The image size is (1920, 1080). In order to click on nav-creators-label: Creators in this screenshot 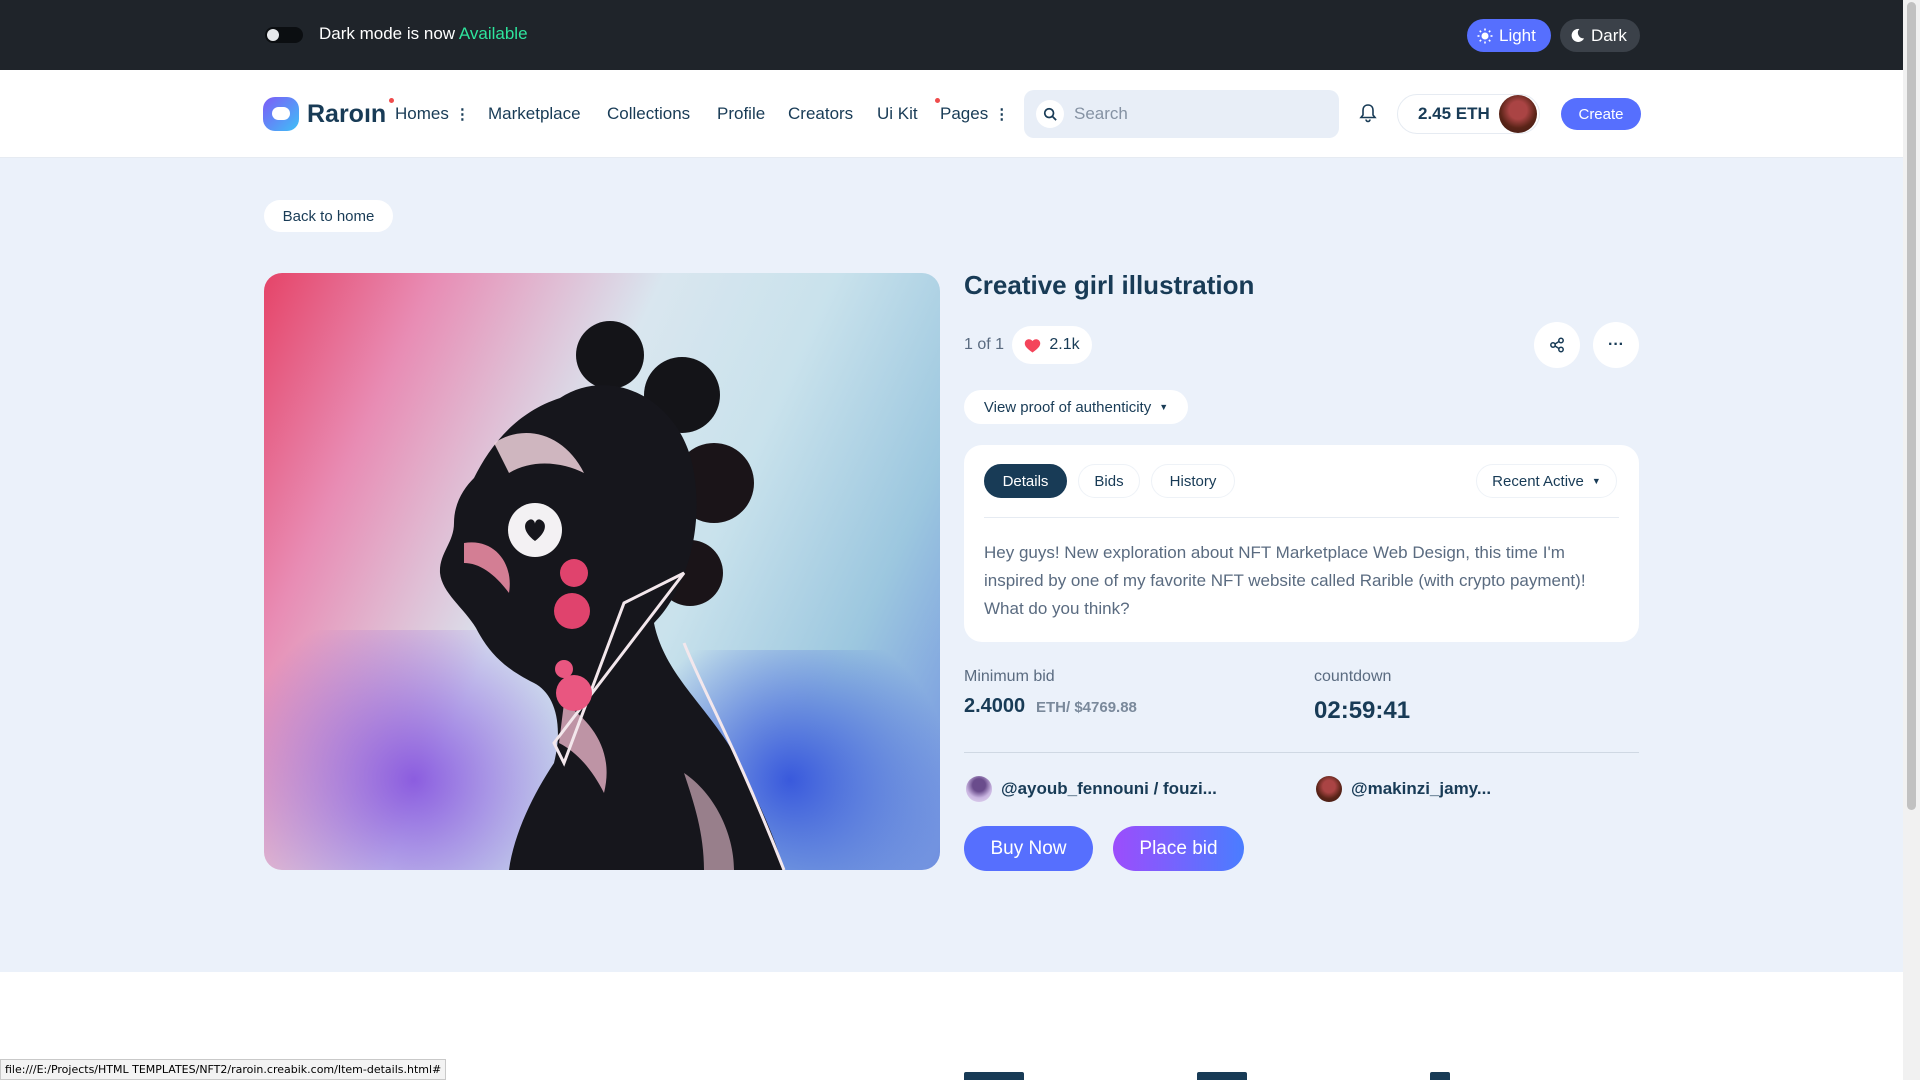, I will do `click(821, 113)`.